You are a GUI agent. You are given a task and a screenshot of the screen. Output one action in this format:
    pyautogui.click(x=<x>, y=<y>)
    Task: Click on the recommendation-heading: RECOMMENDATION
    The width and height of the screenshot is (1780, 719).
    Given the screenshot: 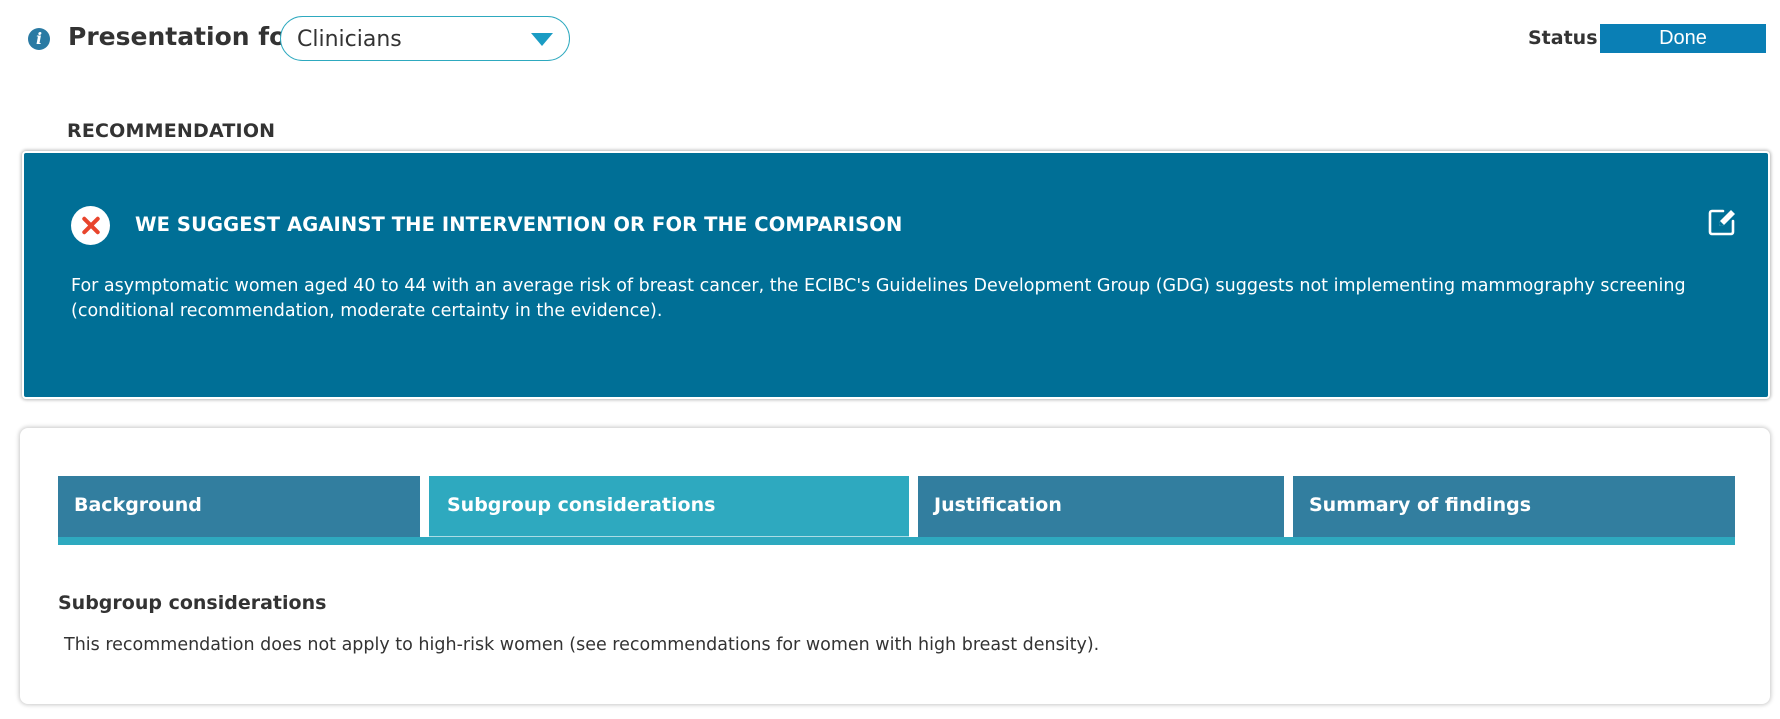 What is the action you would take?
    pyautogui.click(x=171, y=131)
    